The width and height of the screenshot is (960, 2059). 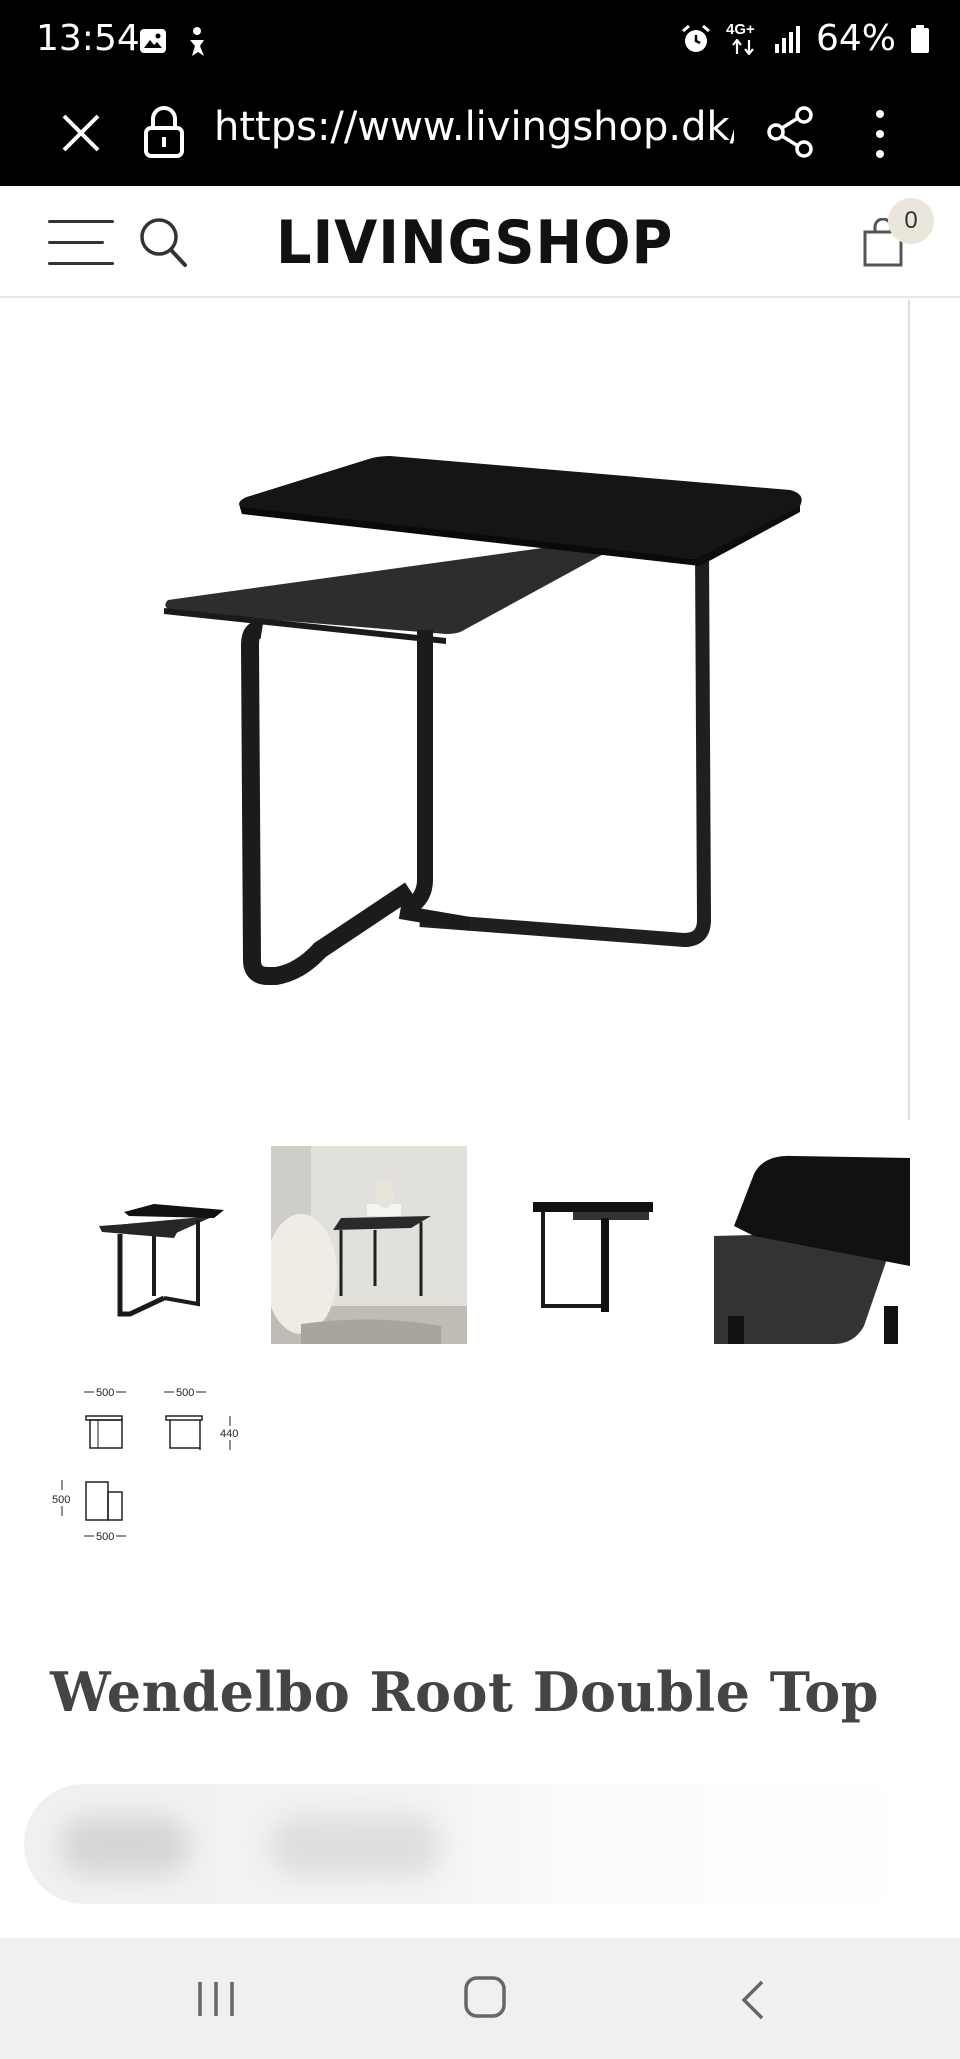 I want to click on back-icon, so click(x=753, y=2000).